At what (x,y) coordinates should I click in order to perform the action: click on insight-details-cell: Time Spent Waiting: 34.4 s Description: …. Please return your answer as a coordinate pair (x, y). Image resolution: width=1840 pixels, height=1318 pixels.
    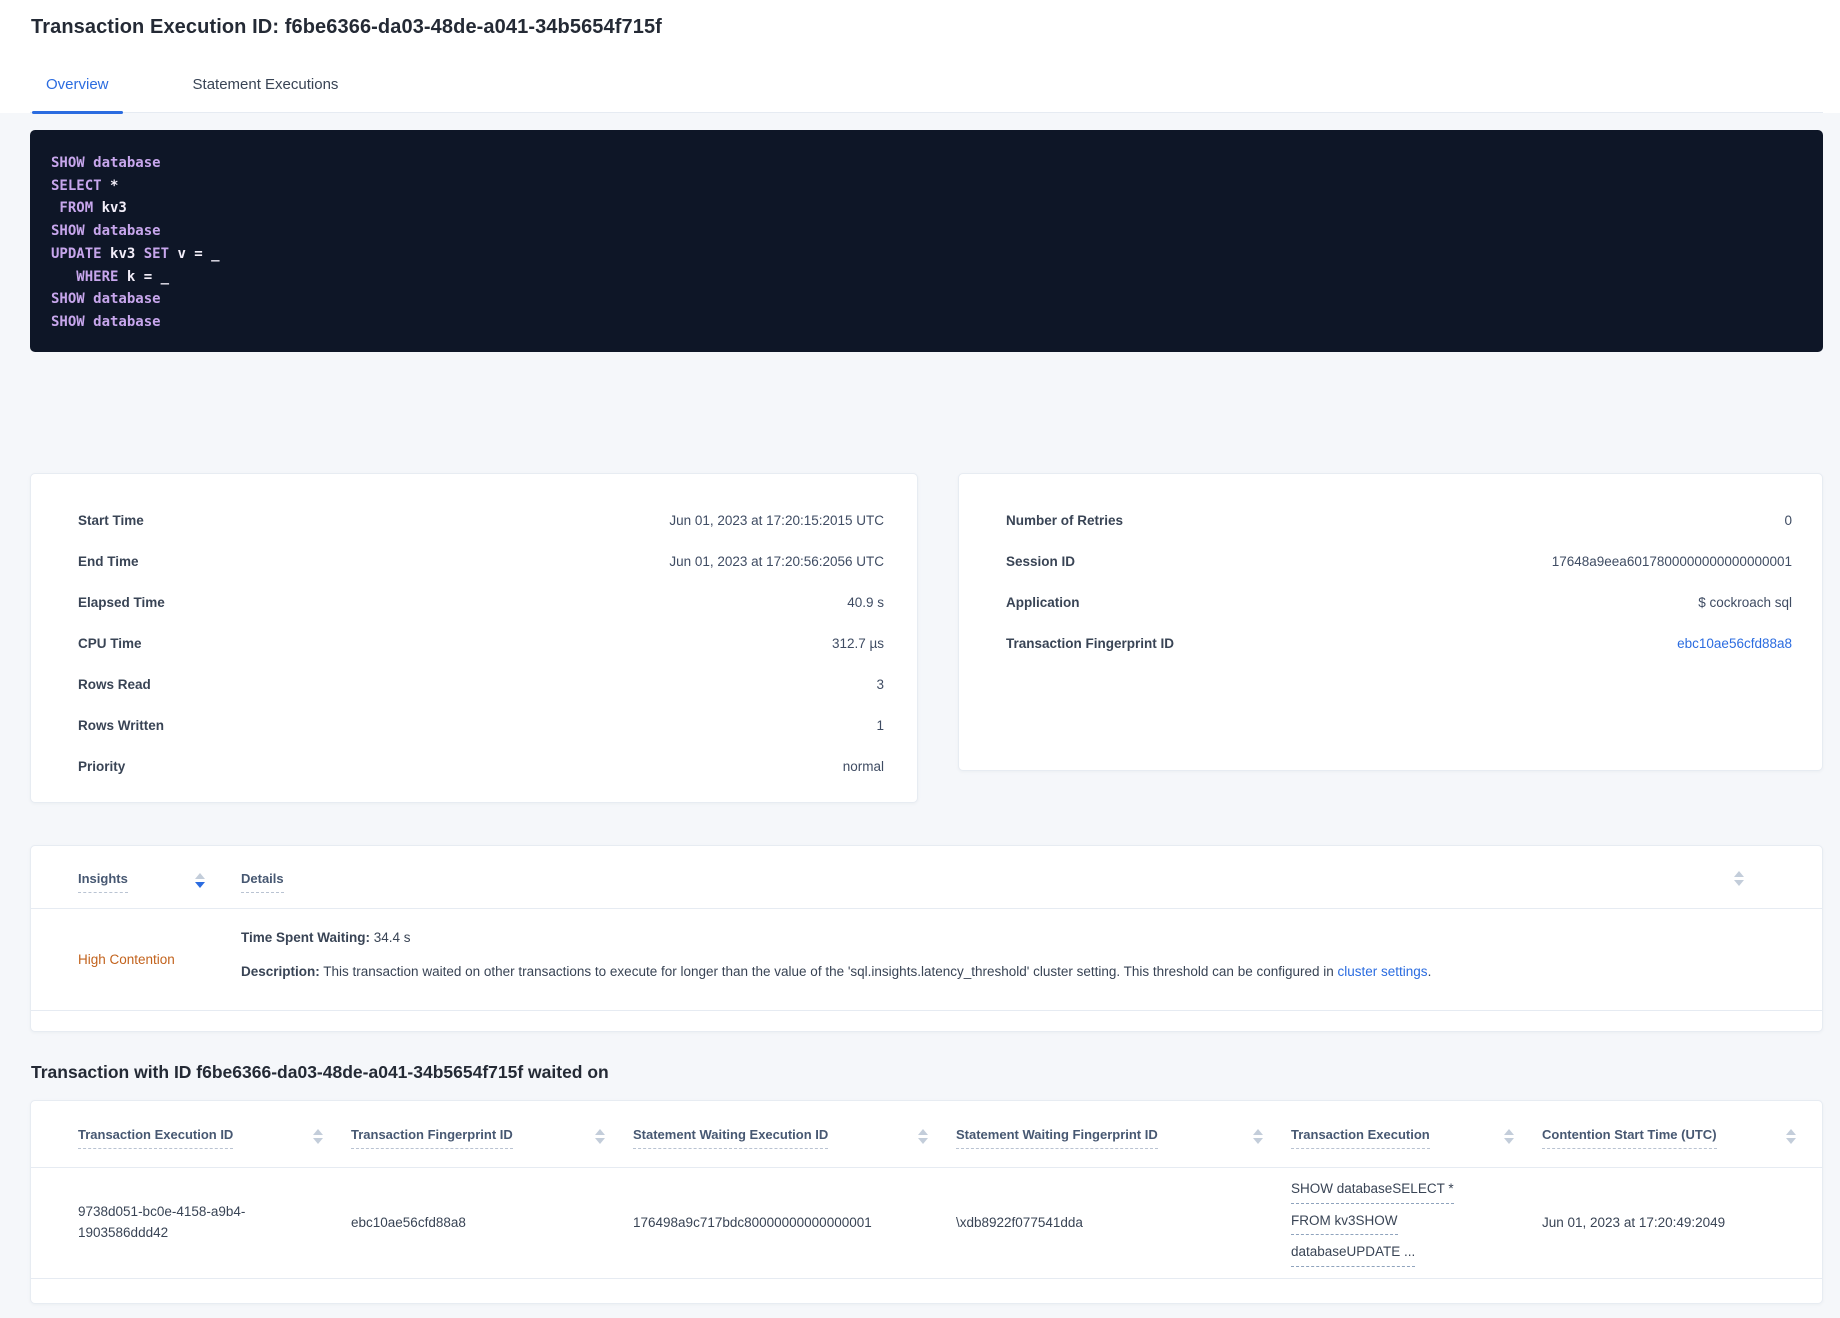
    Looking at the image, I should click on (1031, 959).